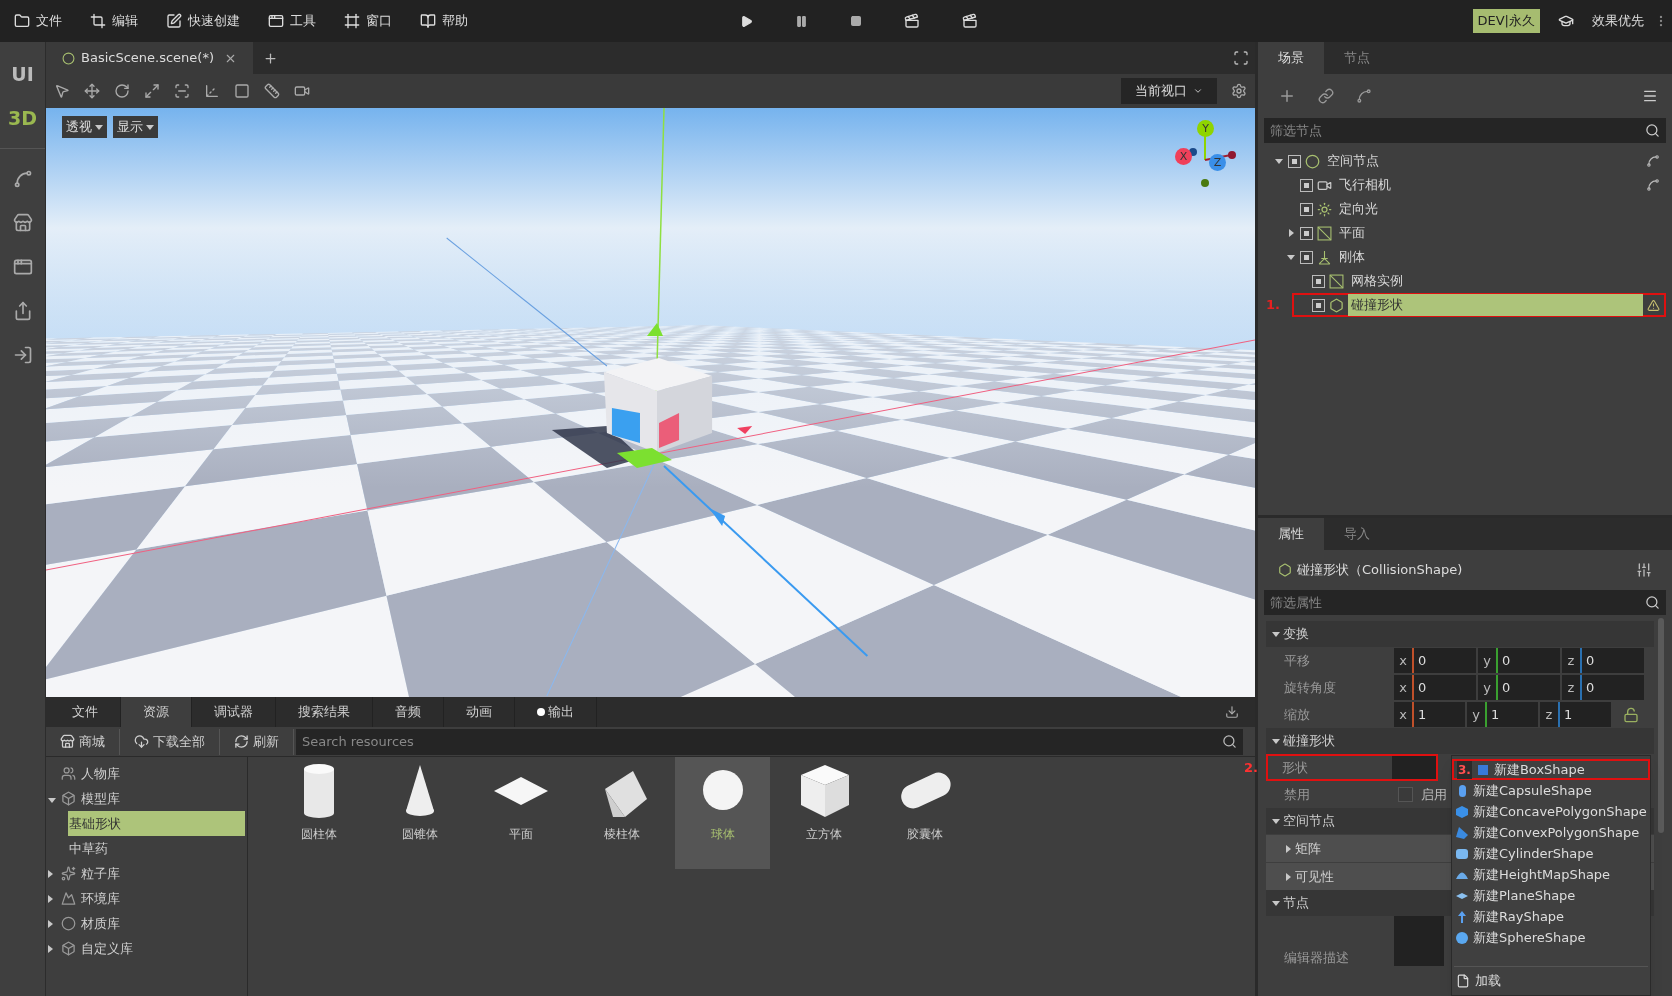  I want to click on menu-item: 工具, so click(292, 21).